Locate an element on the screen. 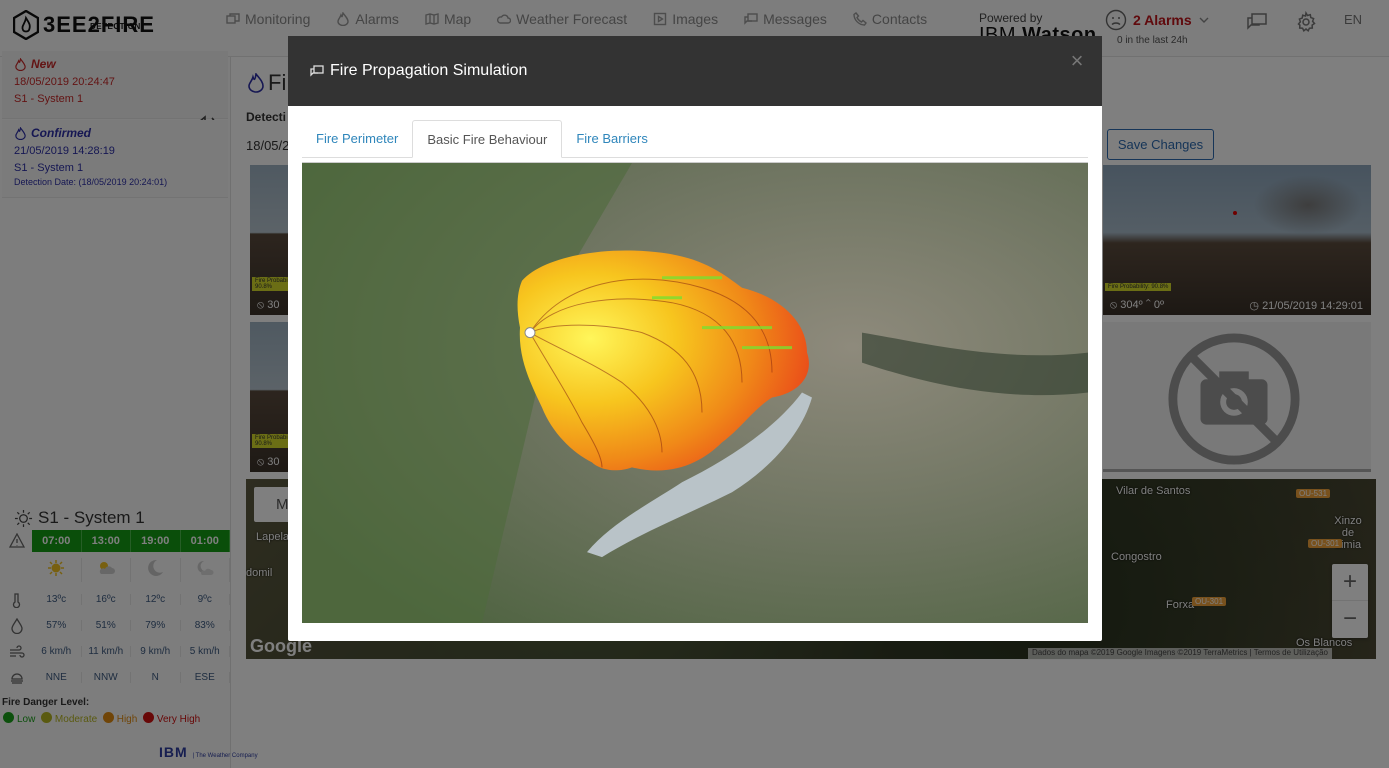  modal-title: Fire Propagation Simulation is located at coordinates (418, 71).